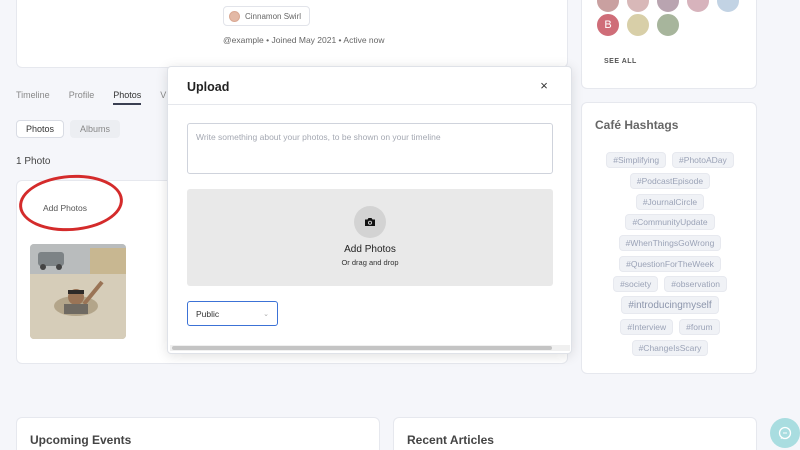  I want to click on privacy-select: Public ⌄, so click(232, 313).